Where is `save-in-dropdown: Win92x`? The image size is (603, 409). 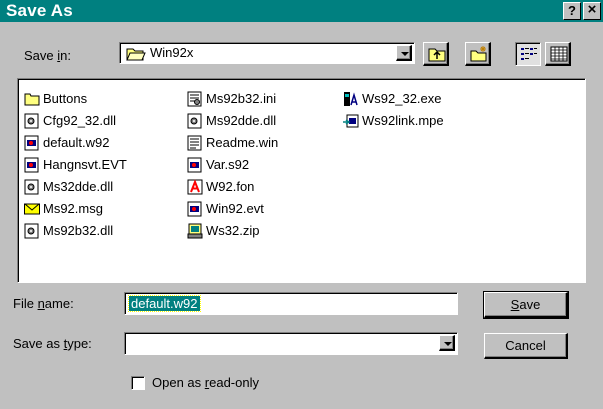
save-in-dropdown: Win92x is located at coordinates (267, 53).